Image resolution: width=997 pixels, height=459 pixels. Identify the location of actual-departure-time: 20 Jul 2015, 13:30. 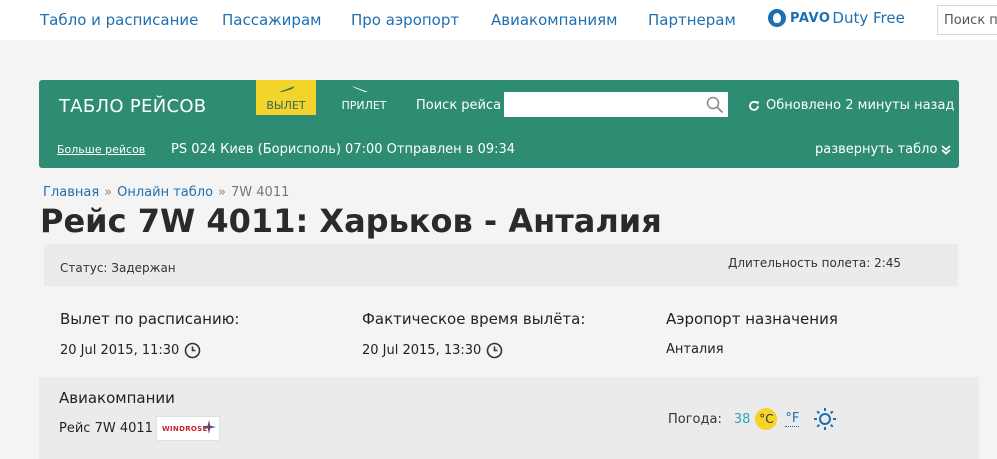
(422, 350).